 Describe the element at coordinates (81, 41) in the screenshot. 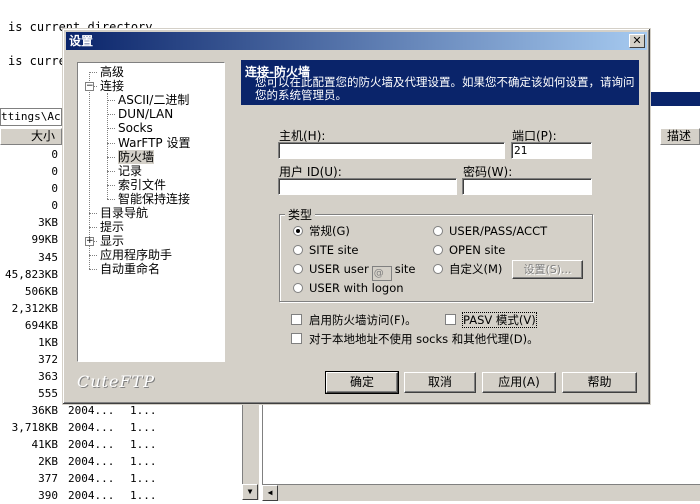

I see `dialog-title: 设置` at that location.